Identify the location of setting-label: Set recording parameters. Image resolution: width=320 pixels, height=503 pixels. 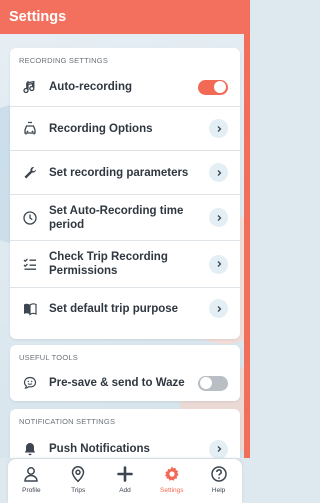
(119, 172).